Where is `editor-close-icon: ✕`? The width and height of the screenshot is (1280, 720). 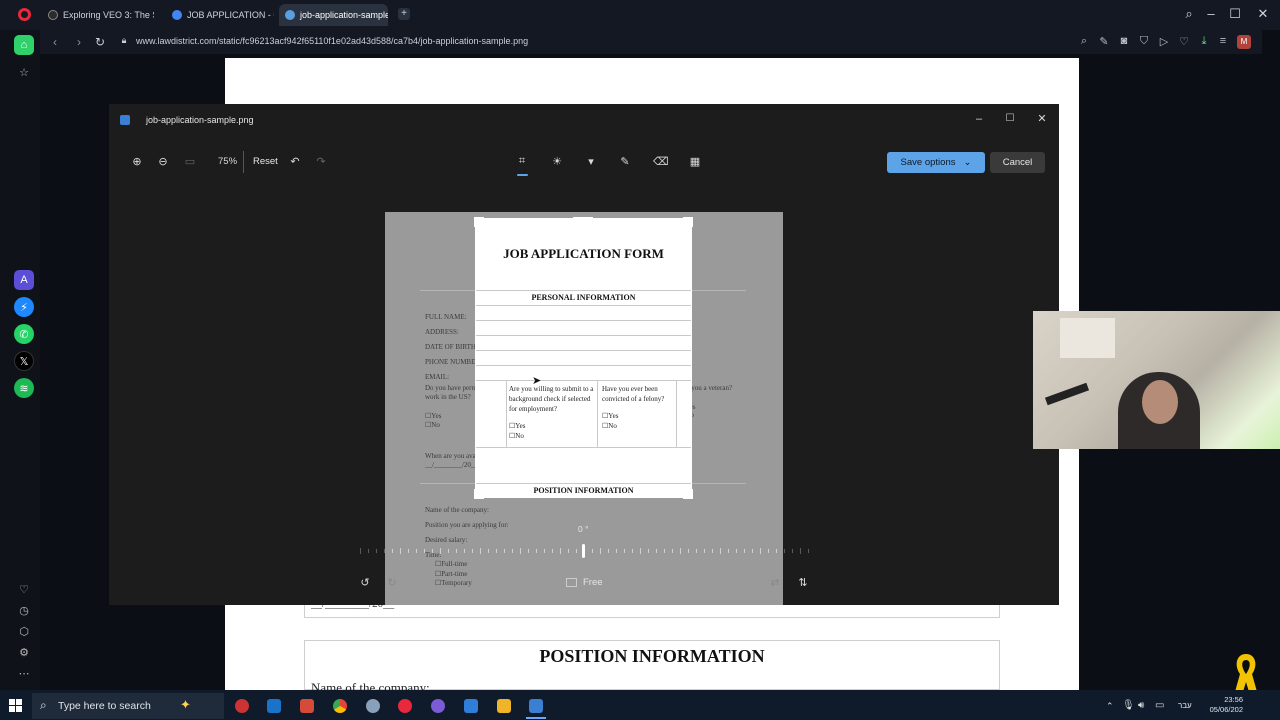
editor-close-icon: ✕ is located at coordinates (1042, 118).